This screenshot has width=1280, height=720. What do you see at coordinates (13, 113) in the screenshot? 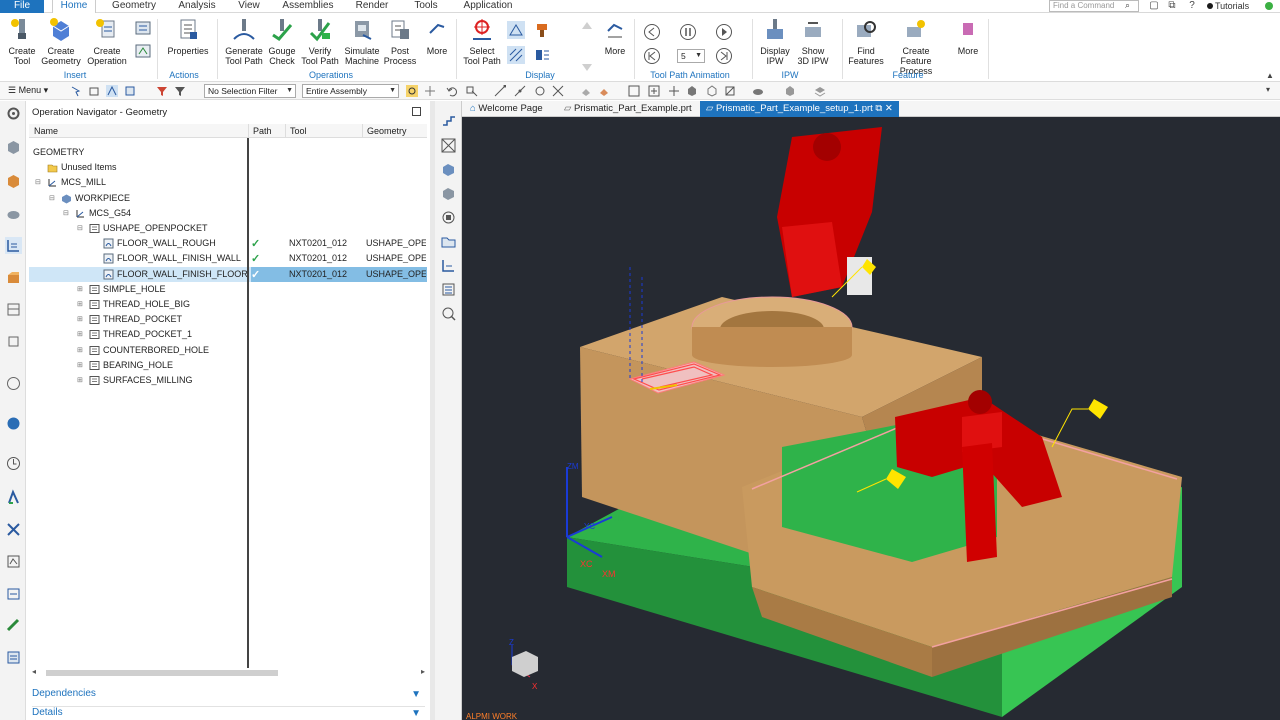
I see `settings-icon` at bounding box center [13, 113].